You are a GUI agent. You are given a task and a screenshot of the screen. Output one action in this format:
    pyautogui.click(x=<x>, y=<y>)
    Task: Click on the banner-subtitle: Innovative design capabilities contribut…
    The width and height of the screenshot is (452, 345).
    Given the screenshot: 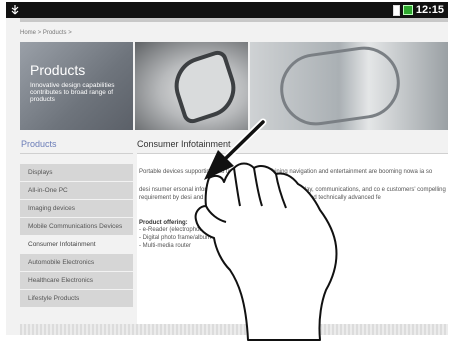 What is the action you would take?
    pyautogui.click(x=72, y=92)
    